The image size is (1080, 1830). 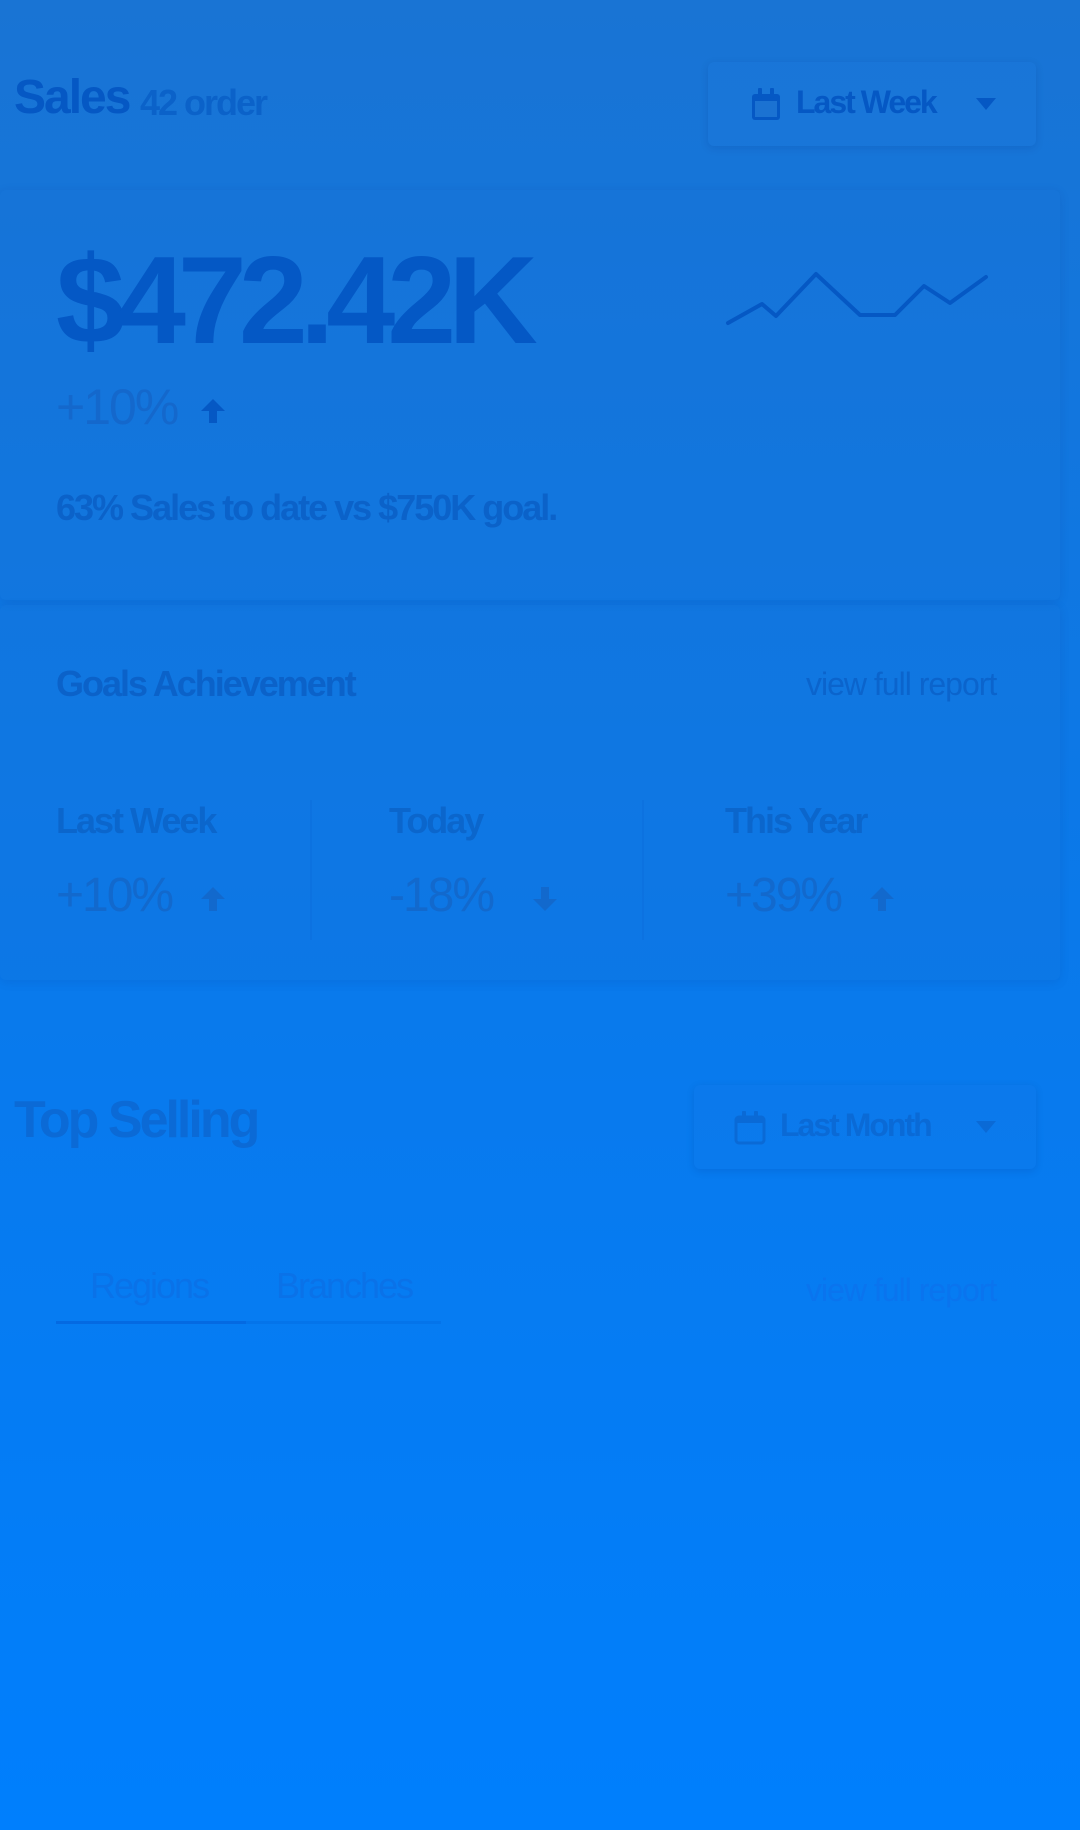 What do you see at coordinates (867, 102) in the screenshot?
I see `period-dropdown-label: Last Week` at bounding box center [867, 102].